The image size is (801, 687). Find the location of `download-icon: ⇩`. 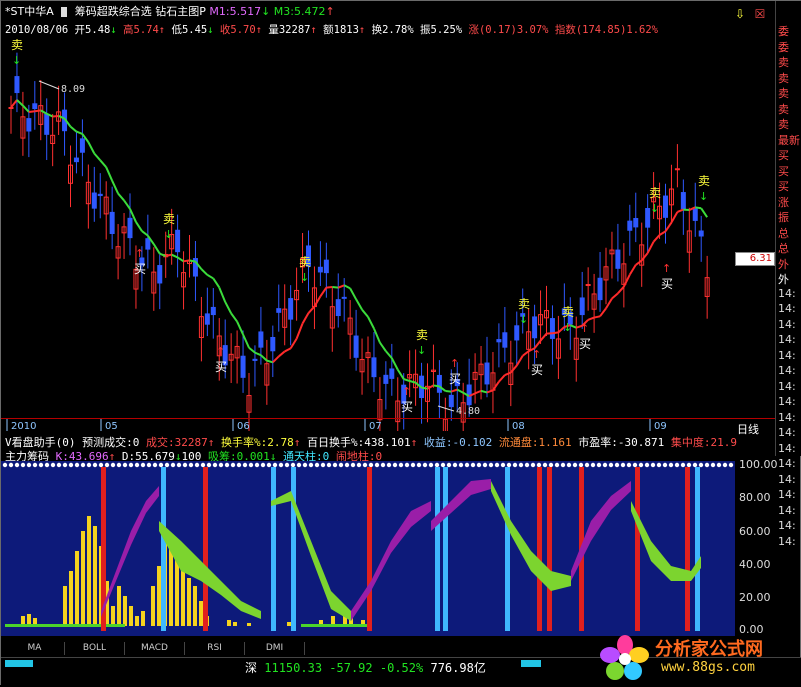

download-icon: ⇩ is located at coordinates (740, 14).